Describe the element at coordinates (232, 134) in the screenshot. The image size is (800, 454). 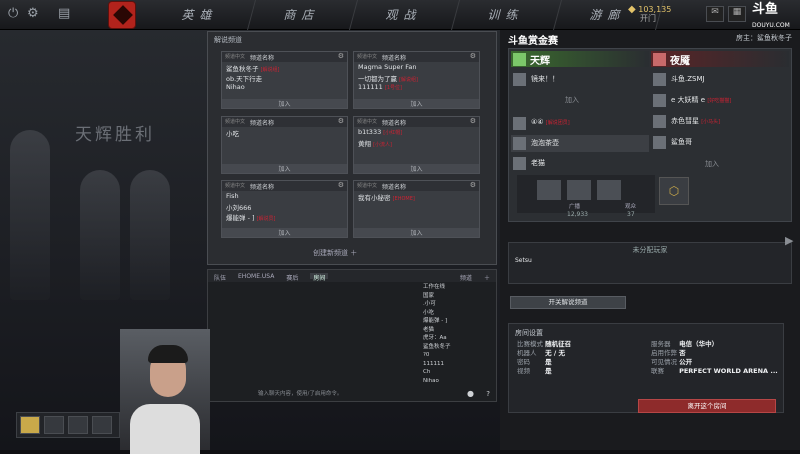
I see `channel-member: 小吃` at that location.